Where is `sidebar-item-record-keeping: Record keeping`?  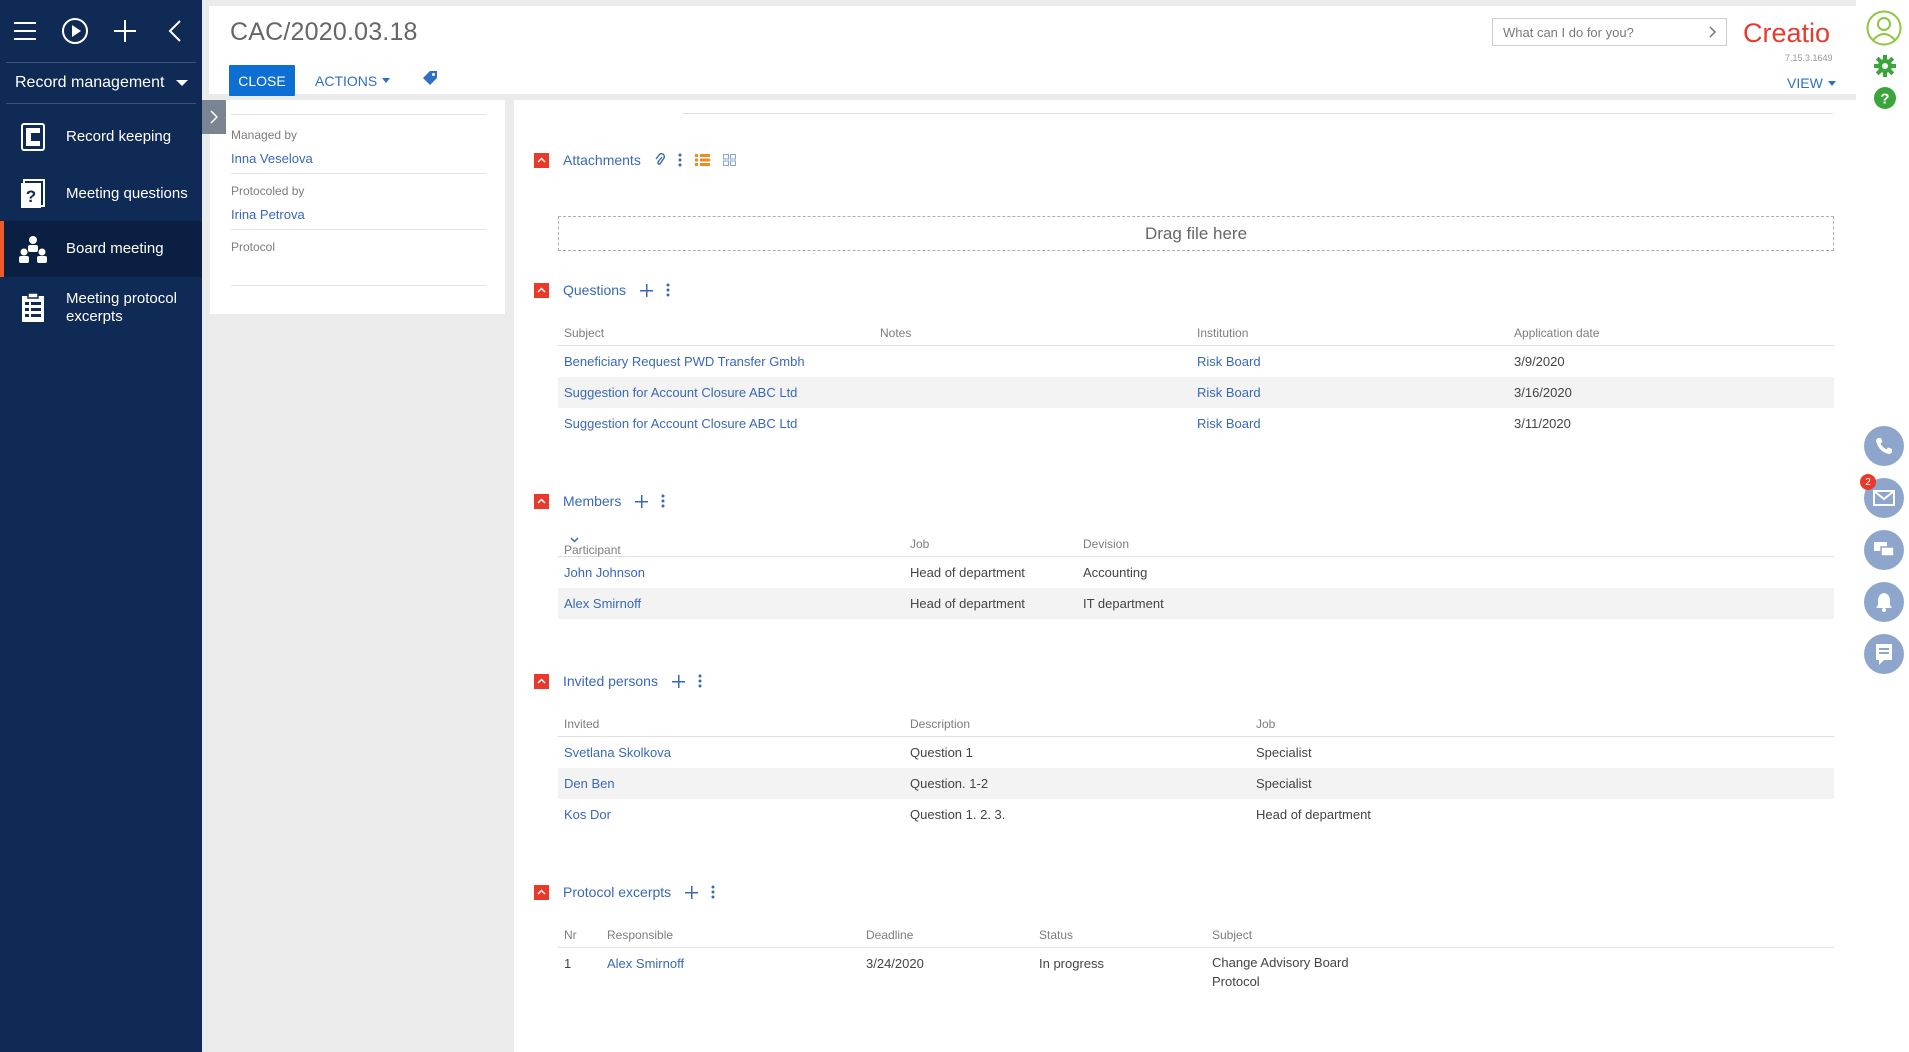 sidebar-item-record-keeping: Record keeping is located at coordinates (101, 137).